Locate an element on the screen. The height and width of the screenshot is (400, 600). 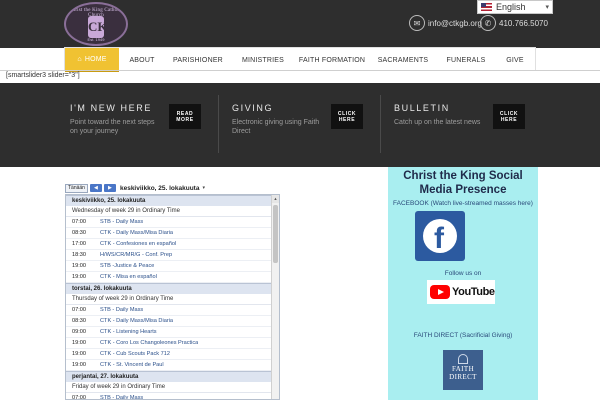
facebook-glyph: f is located at coordinates (440, 236).